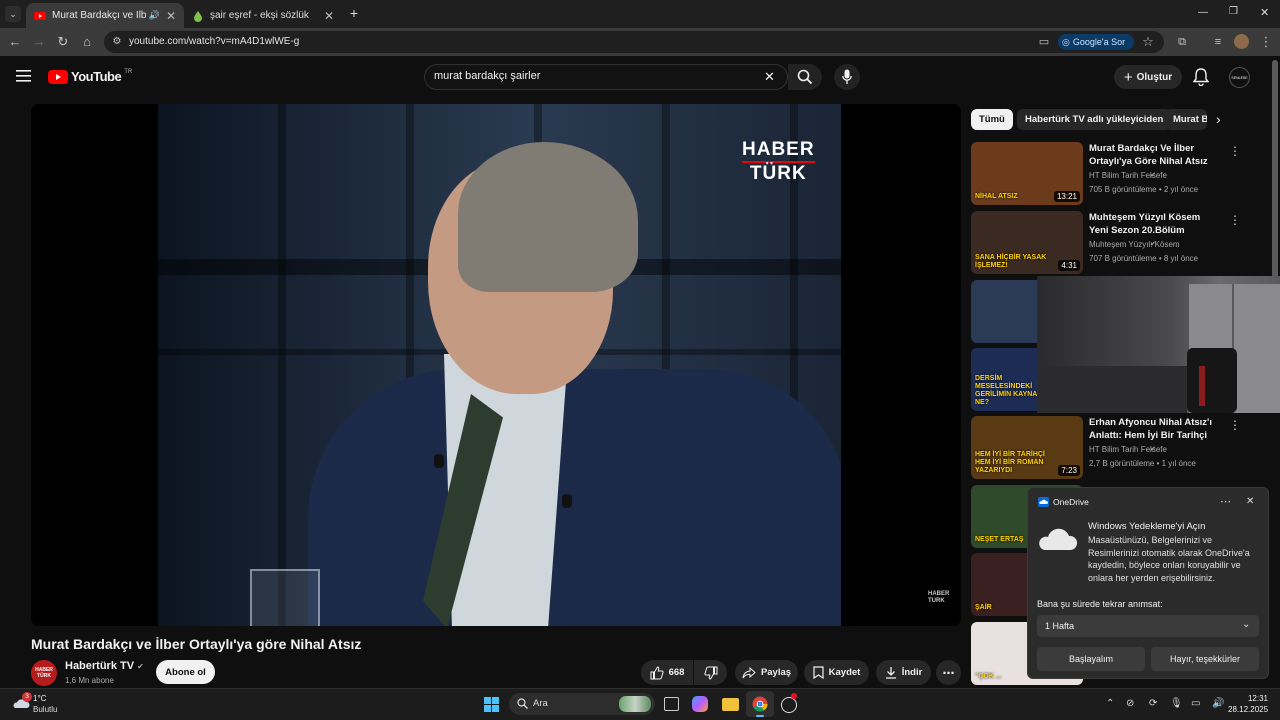  I want to click on search-highlight-image, so click(635, 704).